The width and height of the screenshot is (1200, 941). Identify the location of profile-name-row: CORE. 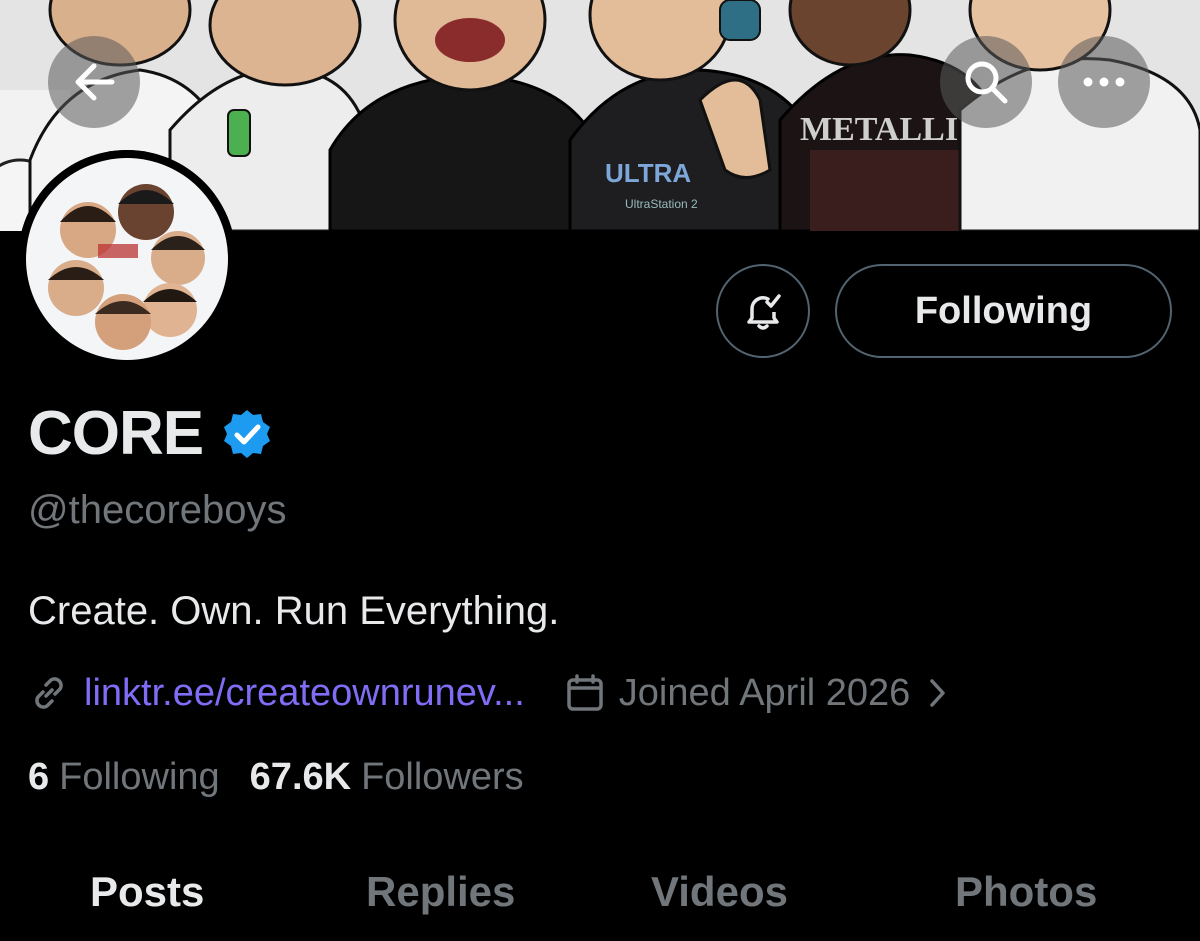
(150, 433).